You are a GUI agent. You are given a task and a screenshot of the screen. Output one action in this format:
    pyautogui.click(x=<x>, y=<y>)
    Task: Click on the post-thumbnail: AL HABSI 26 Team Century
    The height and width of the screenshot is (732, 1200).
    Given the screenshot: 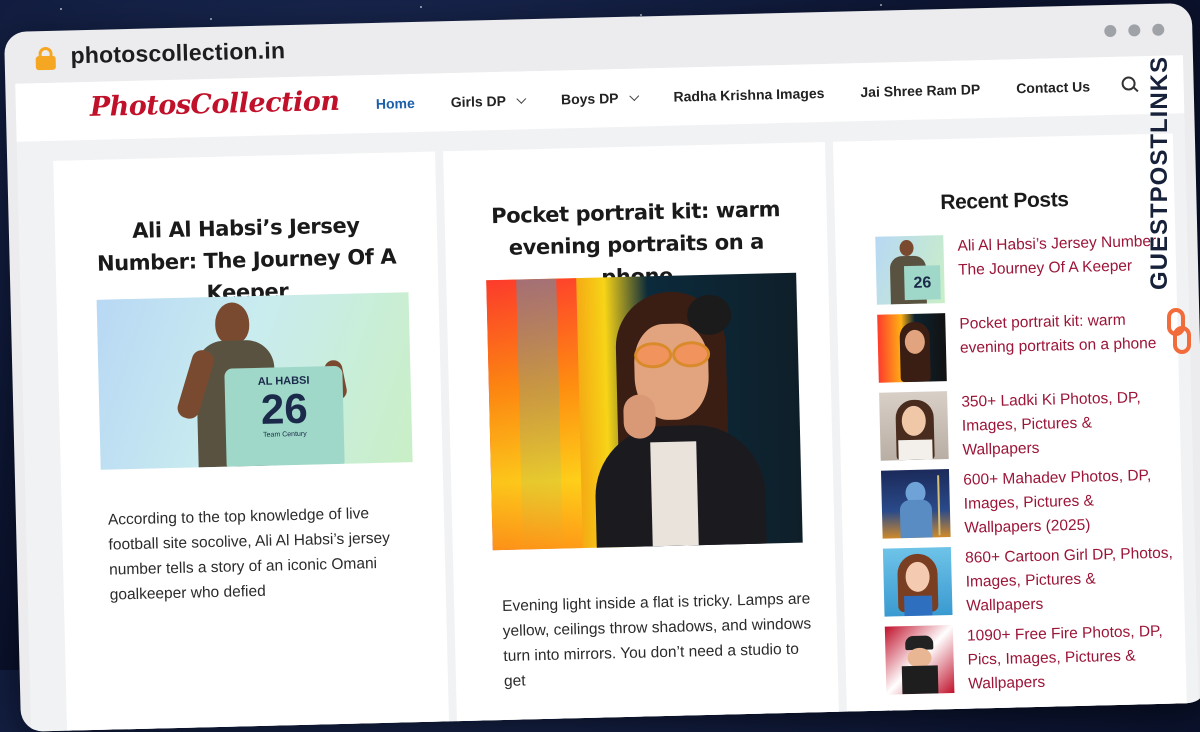 What is the action you would take?
    pyautogui.click(x=254, y=381)
    